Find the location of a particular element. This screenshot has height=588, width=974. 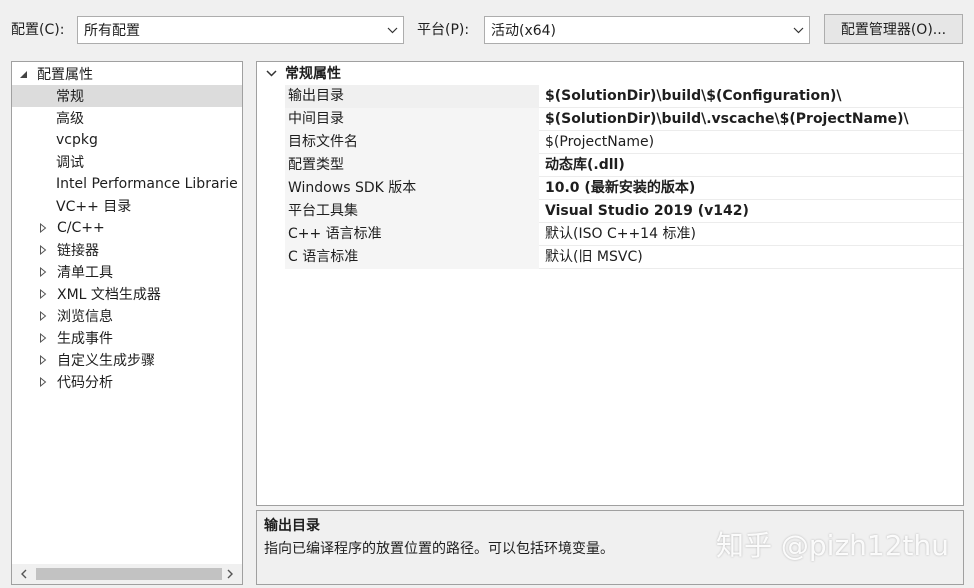

tree-item-label: 清单工具 is located at coordinates (85, 273).